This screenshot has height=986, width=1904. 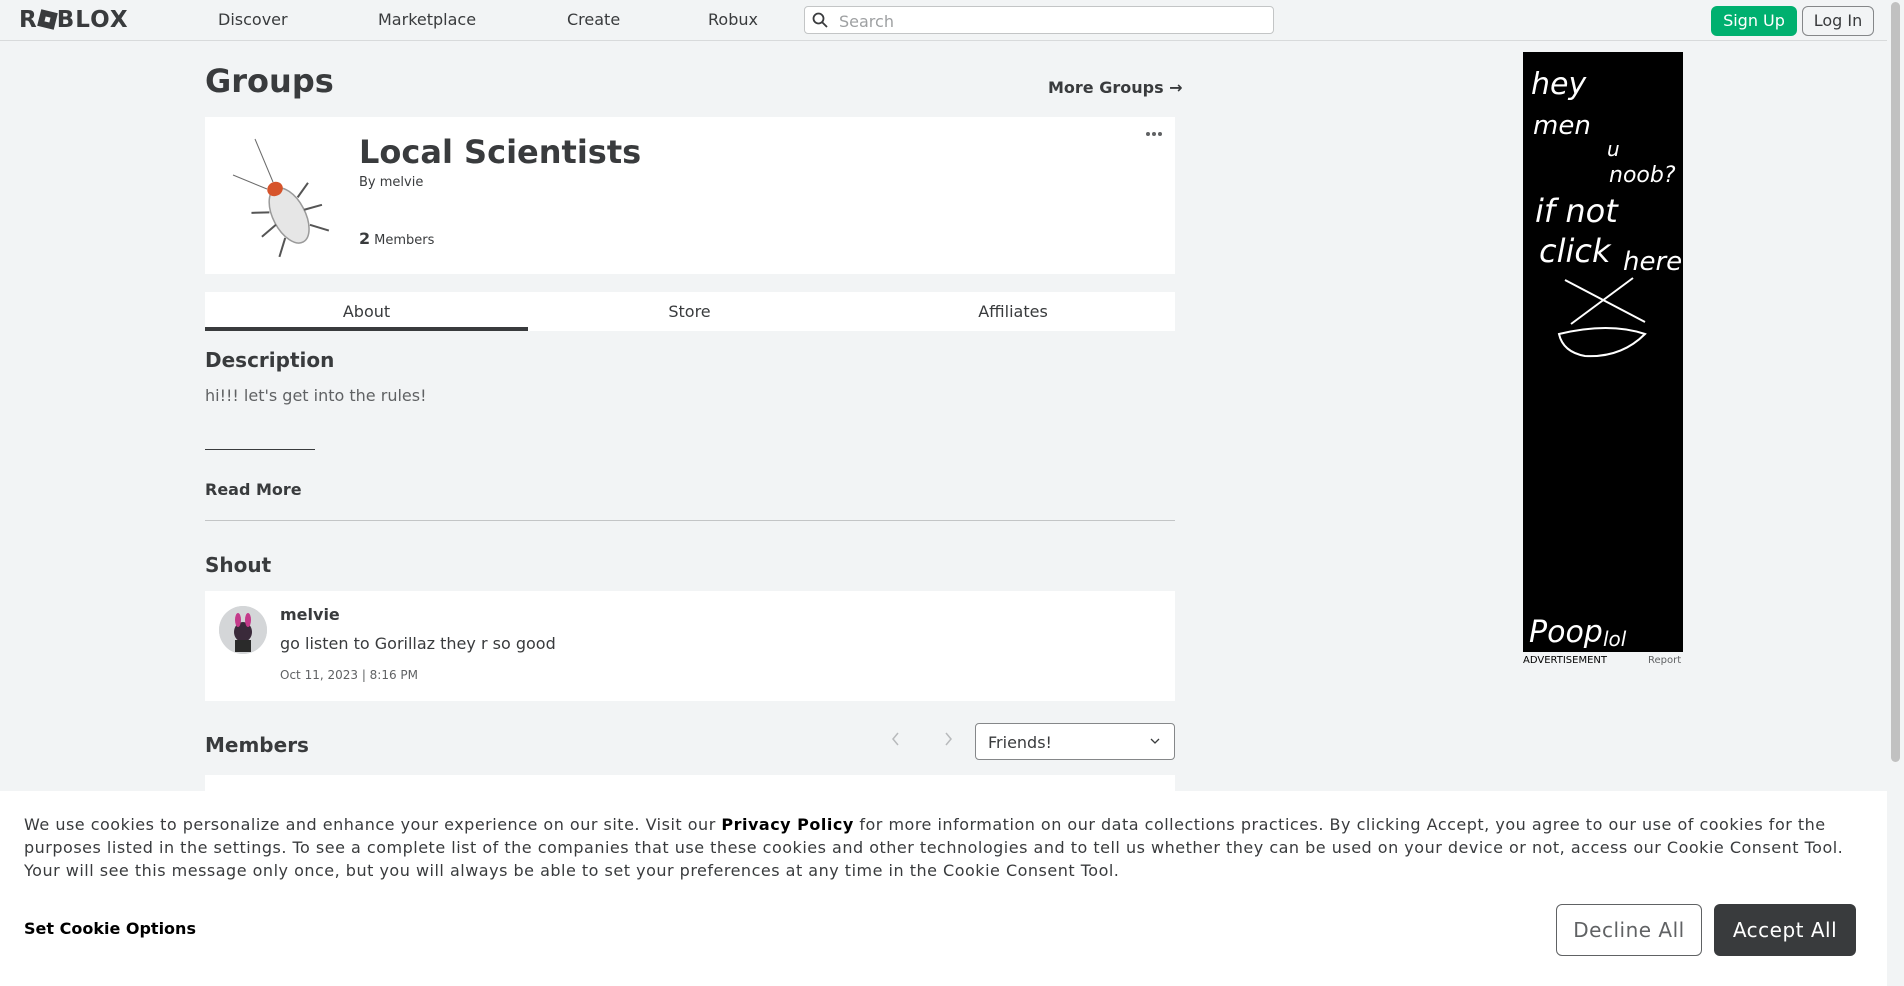 I want to click on chevron-down-icon, so click(x=1155, y=741).